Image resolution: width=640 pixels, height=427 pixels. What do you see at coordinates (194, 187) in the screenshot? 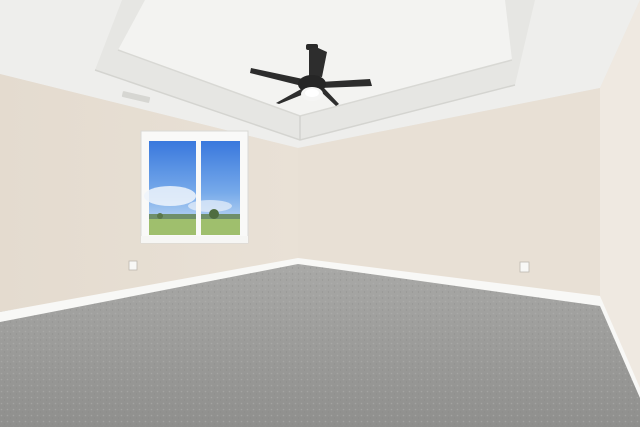
I see `window-icon` at bounding box center [194, 187].